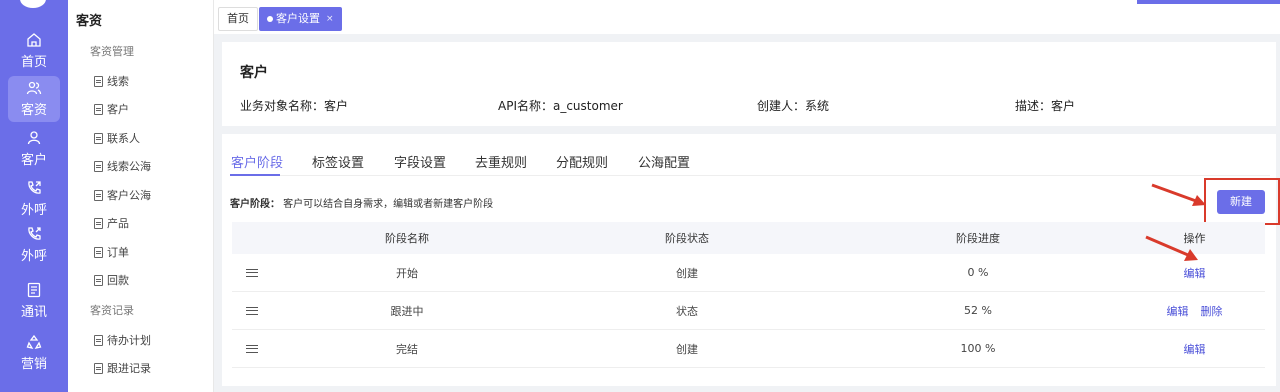 The image size is (1280, 392). I want to click on object-name-field: 业务对象名称：客户, so click(294, 106).